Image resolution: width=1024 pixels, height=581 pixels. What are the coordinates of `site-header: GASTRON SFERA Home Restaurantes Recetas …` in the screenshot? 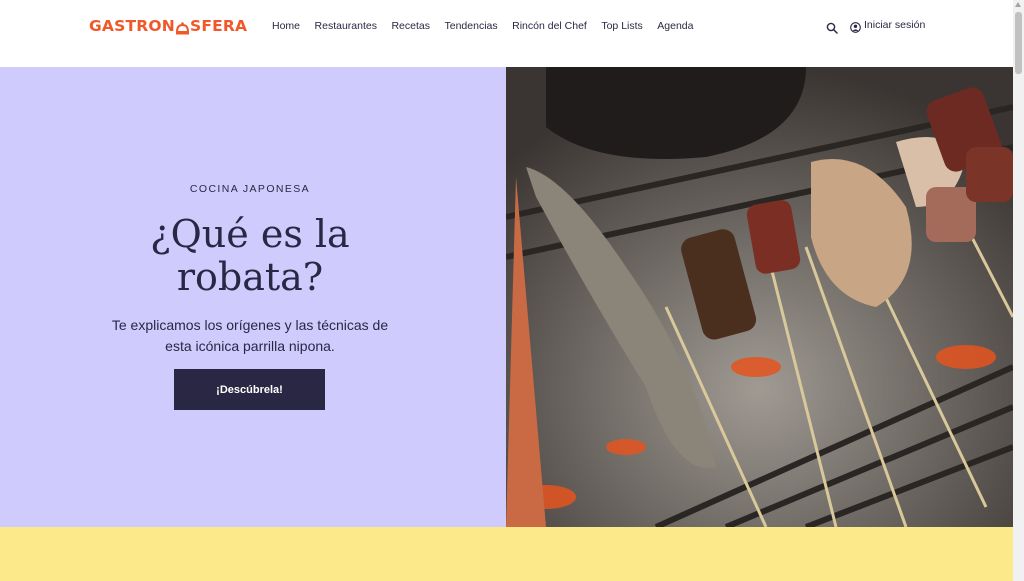 It's located at (506, 33).